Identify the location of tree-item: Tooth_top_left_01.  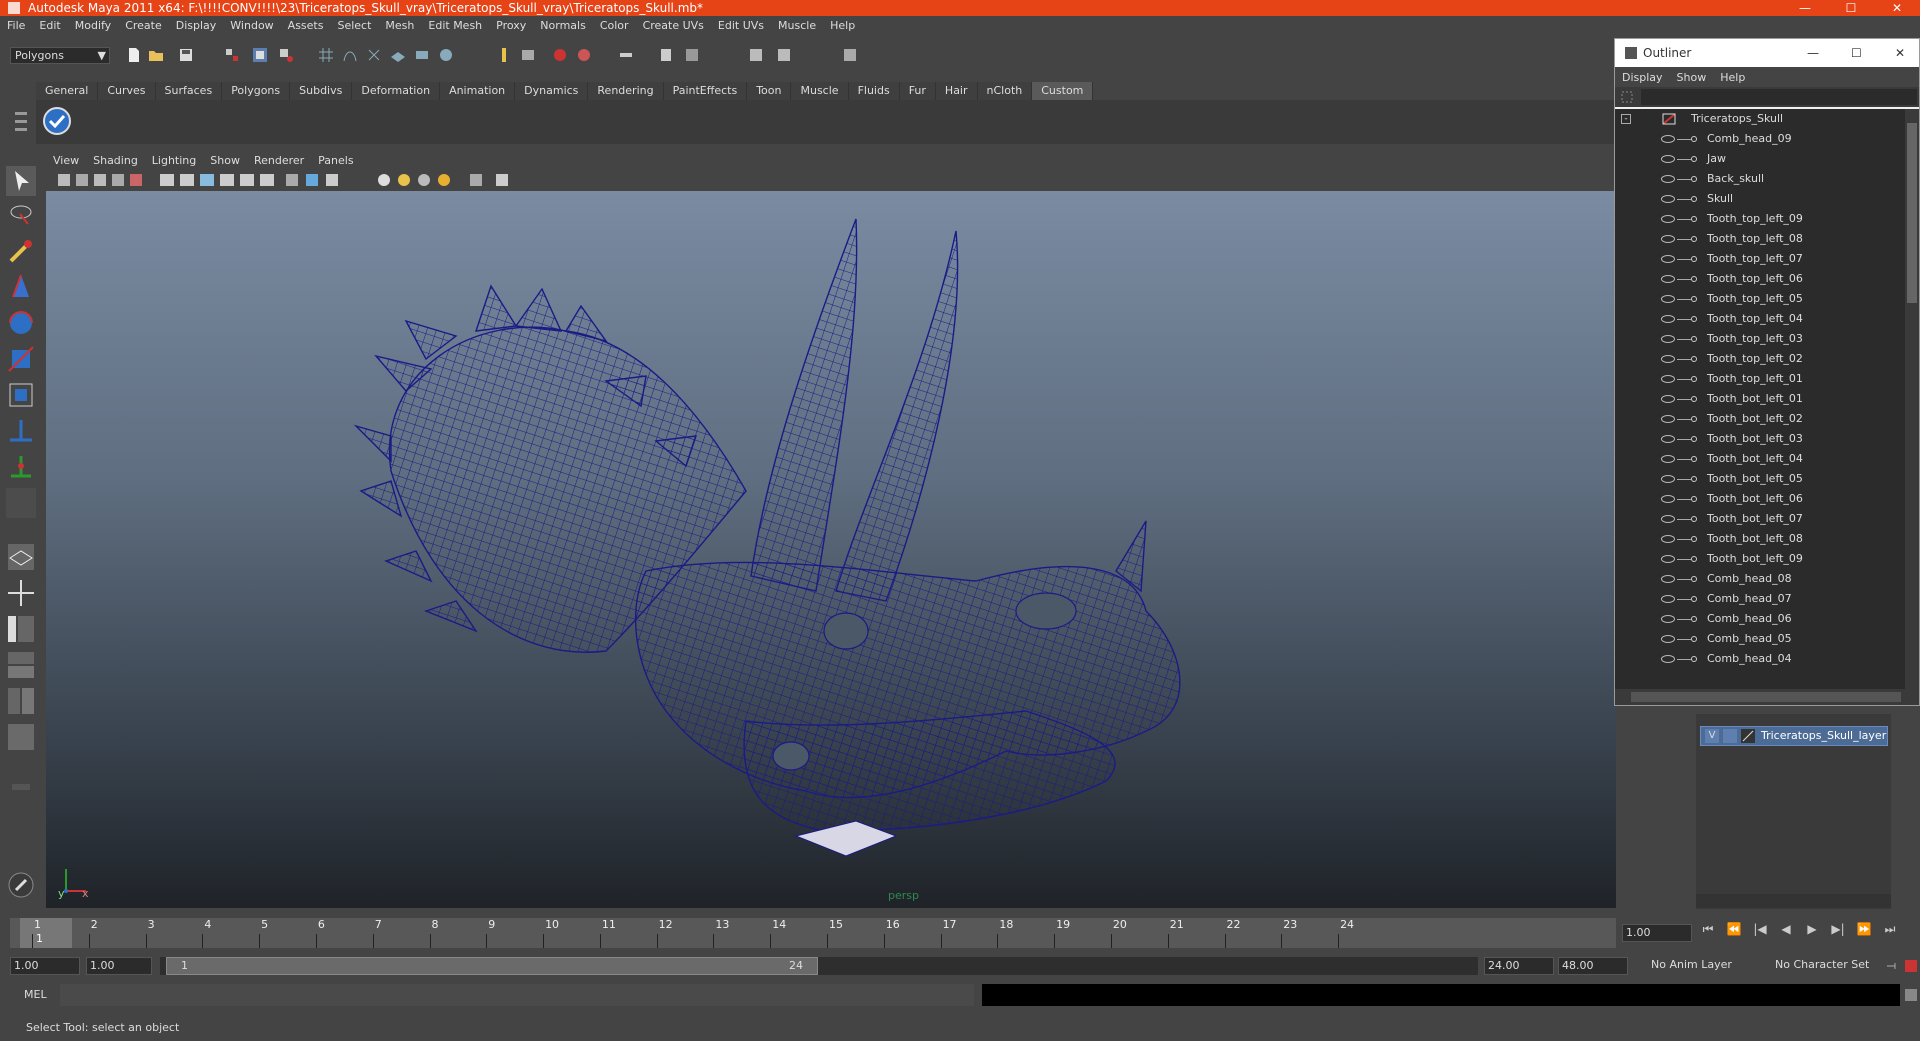
(1760, 379).